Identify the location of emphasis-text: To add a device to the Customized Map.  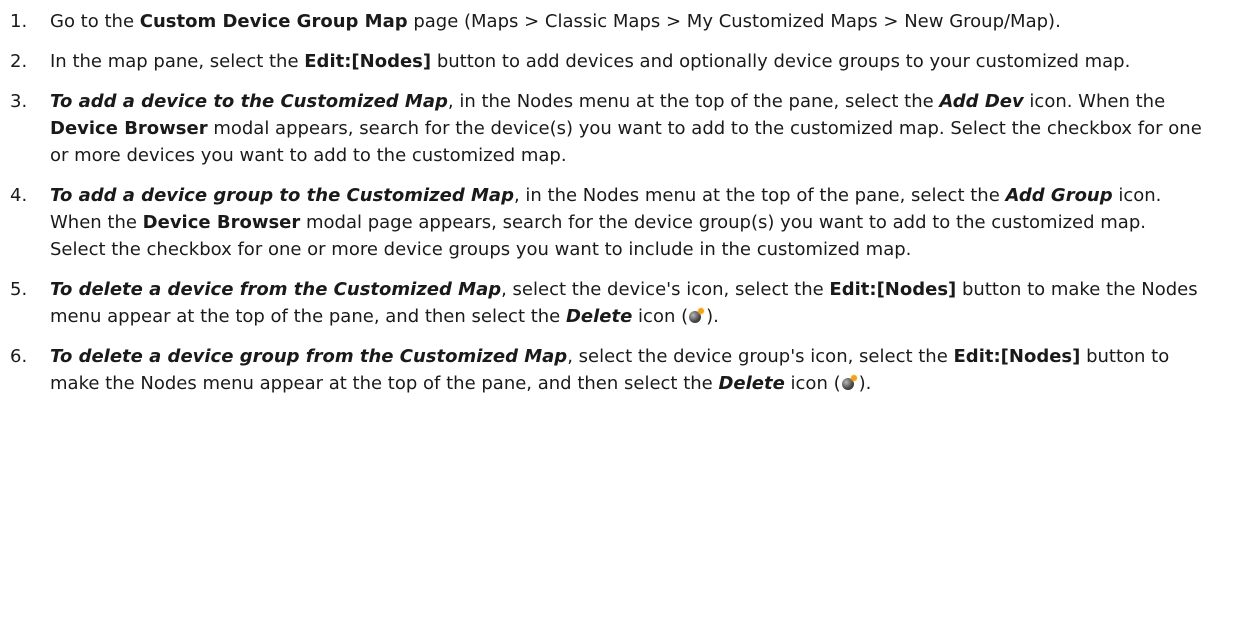
(249, 101).